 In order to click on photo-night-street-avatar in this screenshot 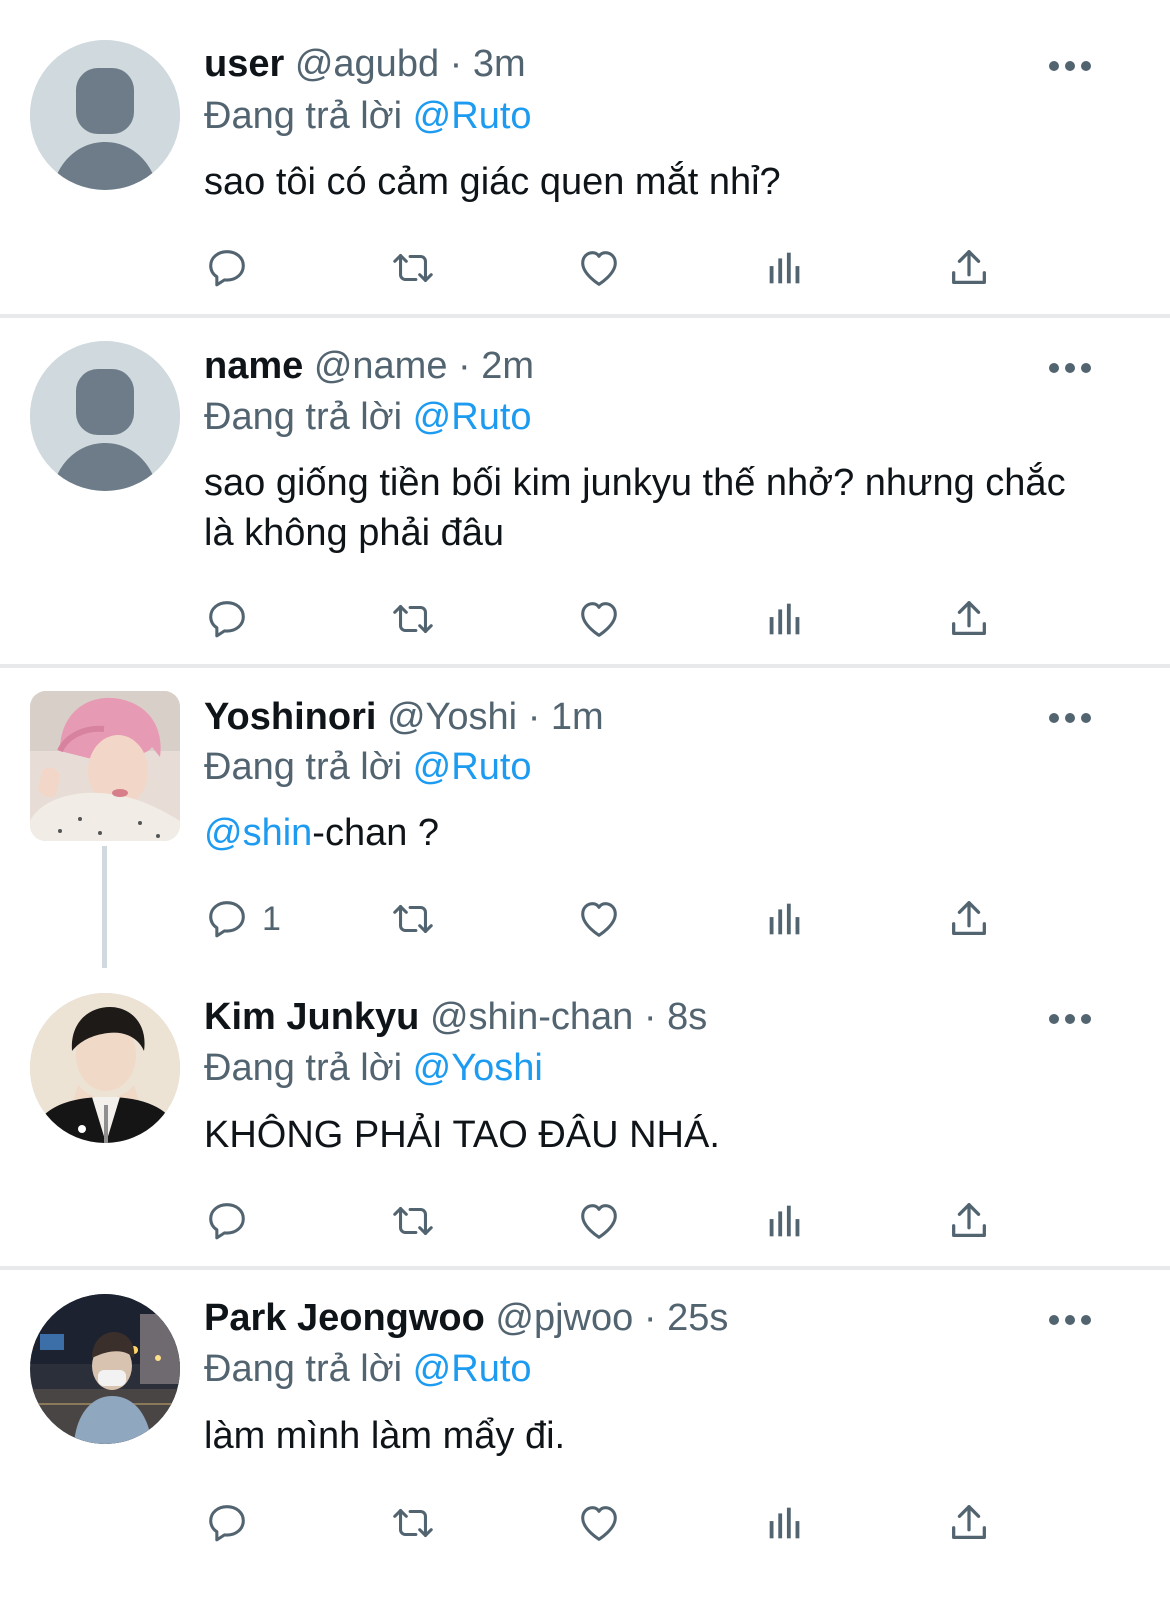, I will do `click(105, 1369)`.